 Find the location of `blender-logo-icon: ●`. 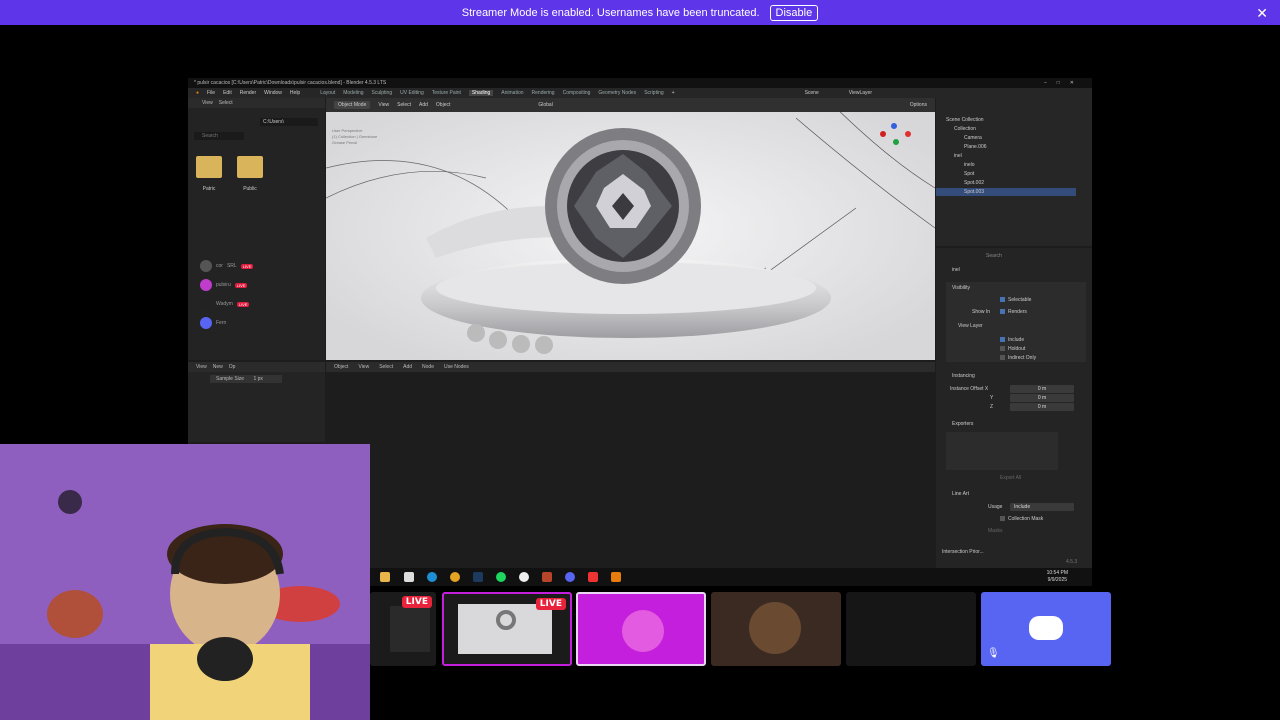

blender-logo-icon: ● is located at coordinates (198, 93).